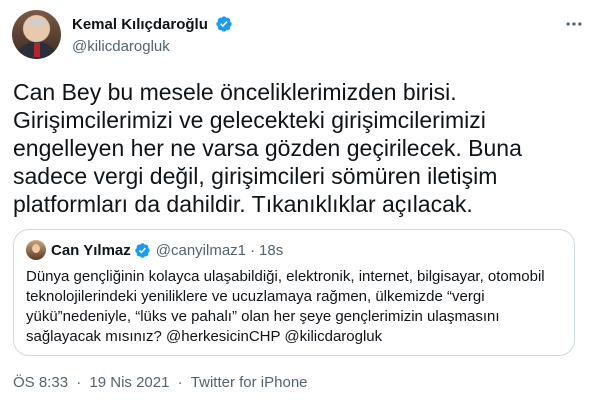  Describe the element at coordinates (37, 50) in the screenshot. I see `avatar-tie` at that location.